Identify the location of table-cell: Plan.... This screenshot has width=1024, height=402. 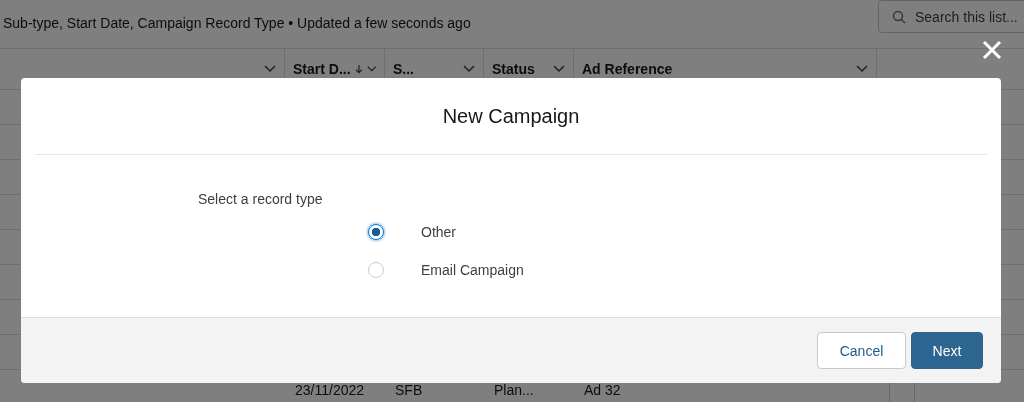
(514, 390).